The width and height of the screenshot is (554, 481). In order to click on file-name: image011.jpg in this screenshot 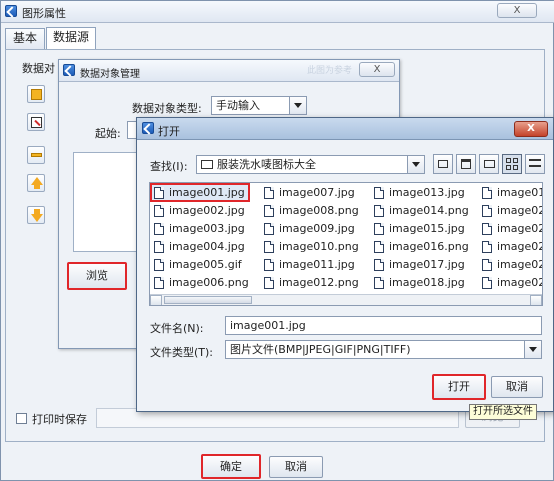, I will do `click(317, 264)`.